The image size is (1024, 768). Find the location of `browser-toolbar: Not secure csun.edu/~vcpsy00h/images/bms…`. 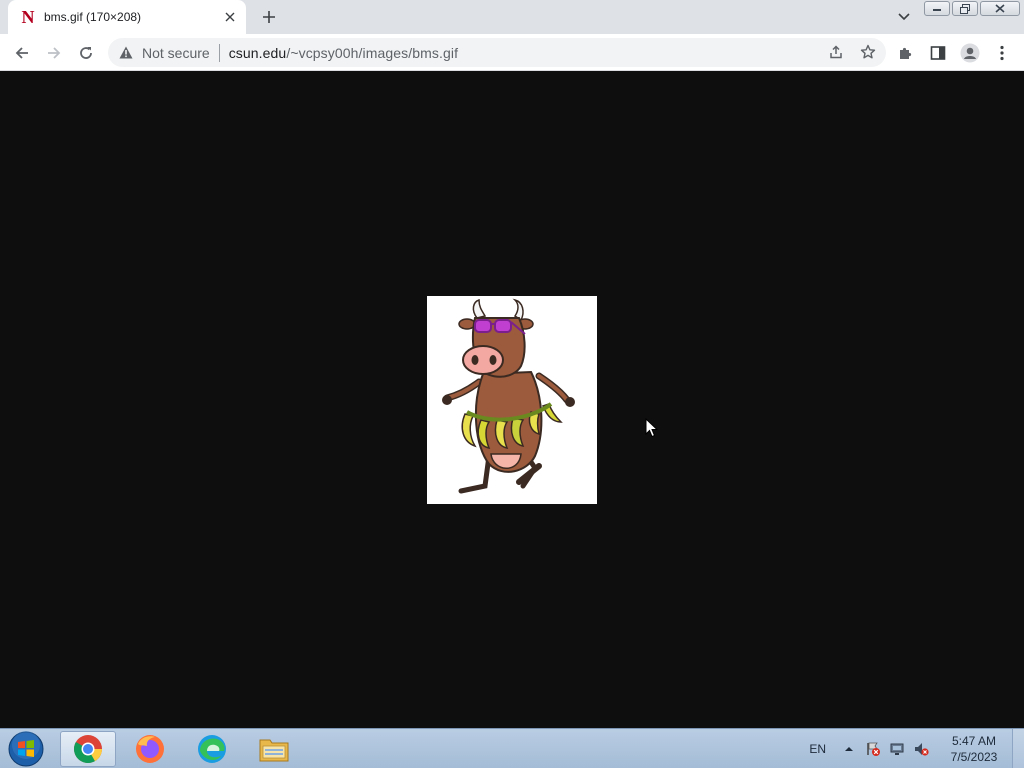

browser-toolbar: Not secure csun.edu/~vcpsy00h/images/bms… is located at coordinates (512, 52).